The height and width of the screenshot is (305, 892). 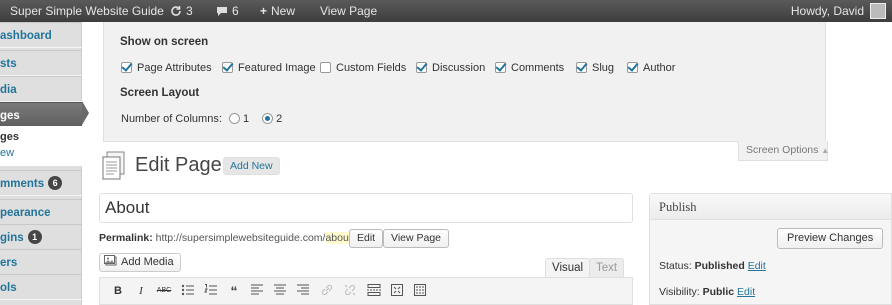 What do you see at coordinates (227, 11) in the screenshot?
I see `comments-link: 6` at bounding box center [227, 11].